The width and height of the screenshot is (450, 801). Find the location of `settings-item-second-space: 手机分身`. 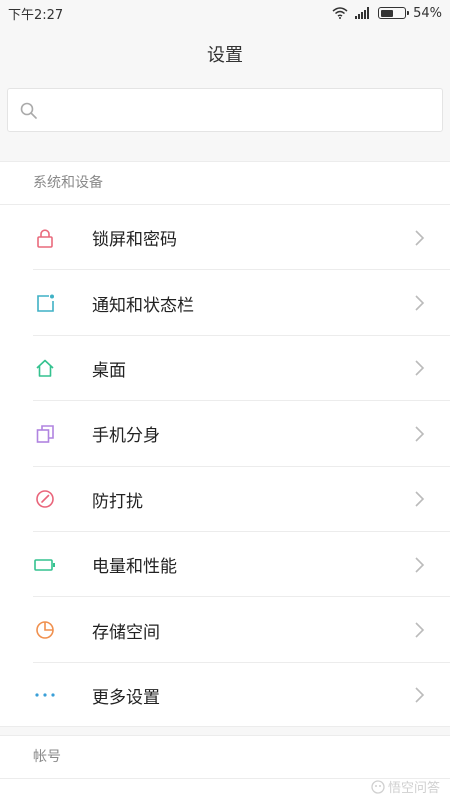

settings-item-second-space: 手机分身 is located at coordinates (225, 434).